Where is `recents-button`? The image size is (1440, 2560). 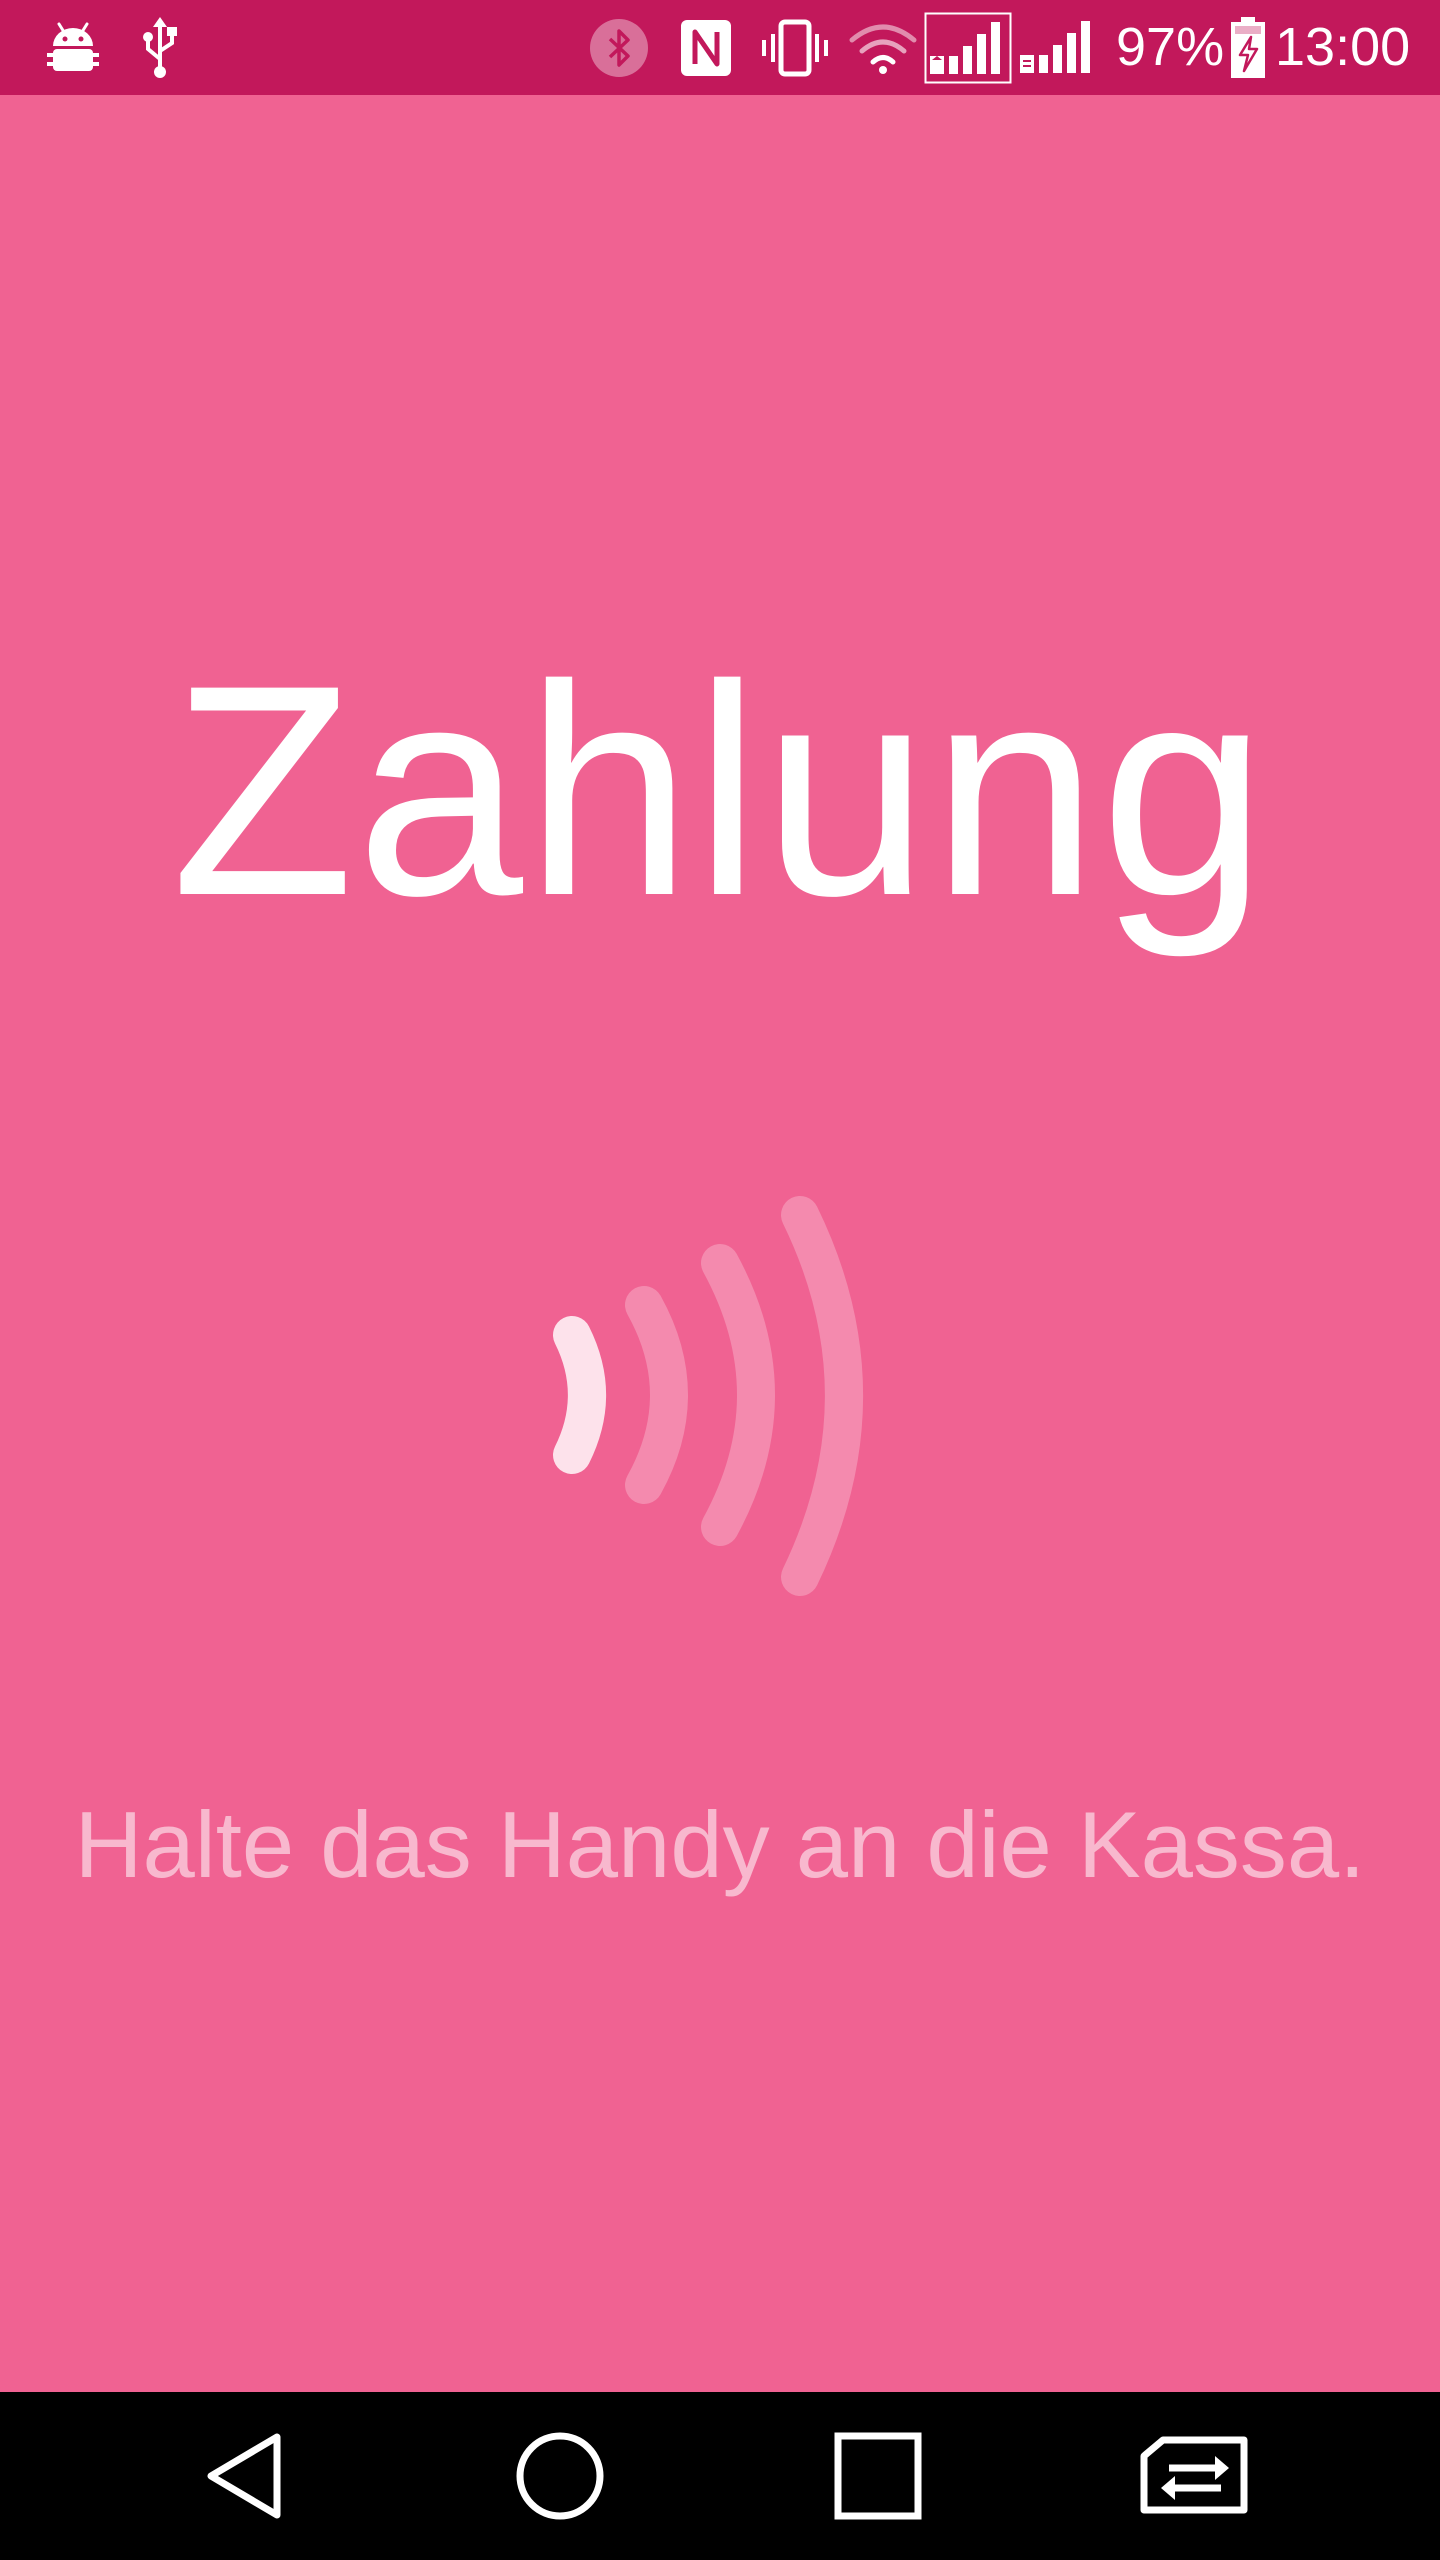
recents-button is located at coordinates (878, 2476).